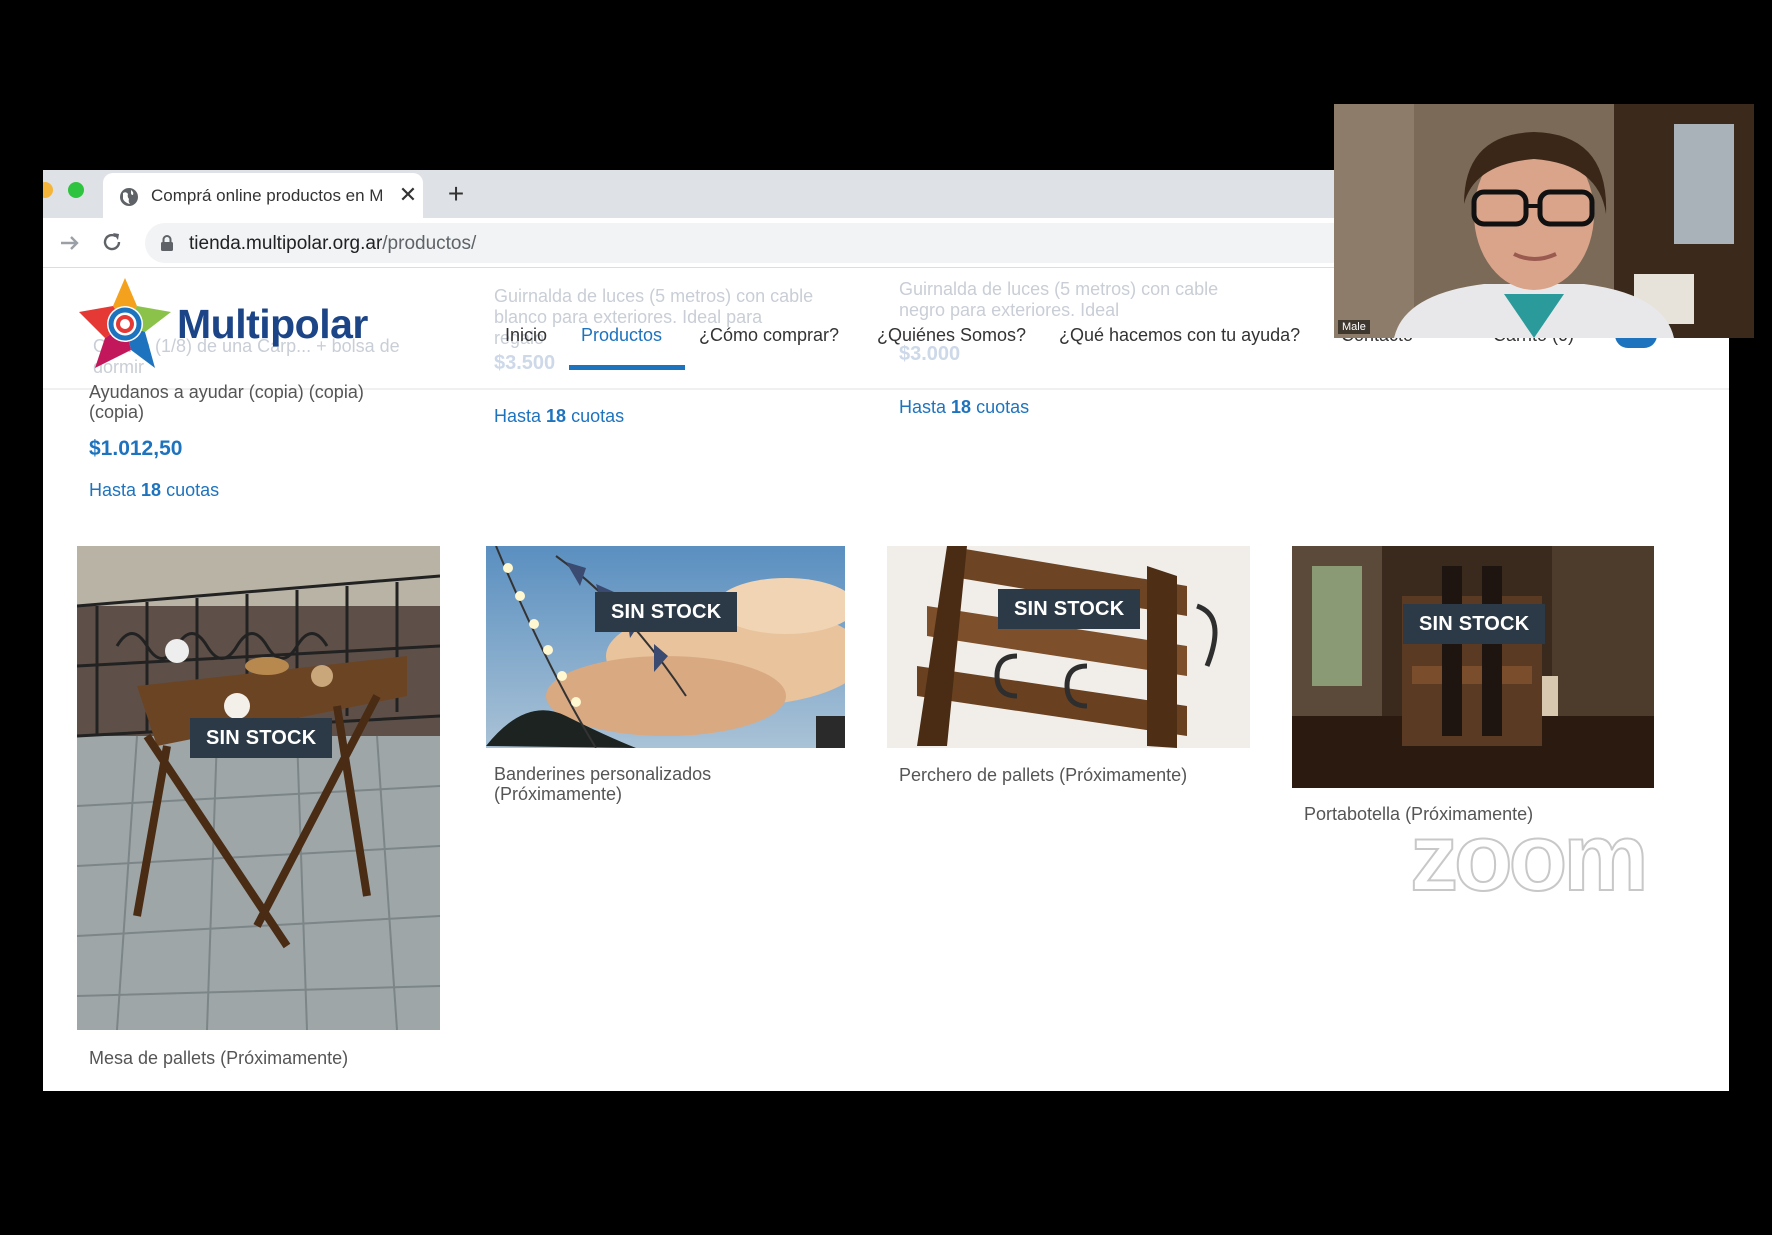  What do you see at coordinates (769, 335) in the screenshot?
I see `nav-como-comprar: ¿Cómo comprar?` at bounding box center [769, 335].